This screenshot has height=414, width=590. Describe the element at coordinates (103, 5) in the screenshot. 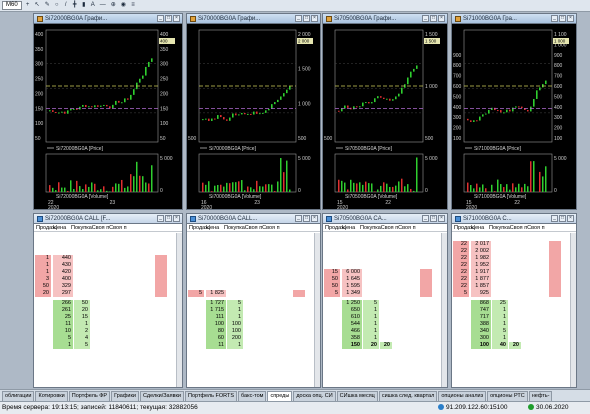

I see `hline-tool-icon: —` at that location.